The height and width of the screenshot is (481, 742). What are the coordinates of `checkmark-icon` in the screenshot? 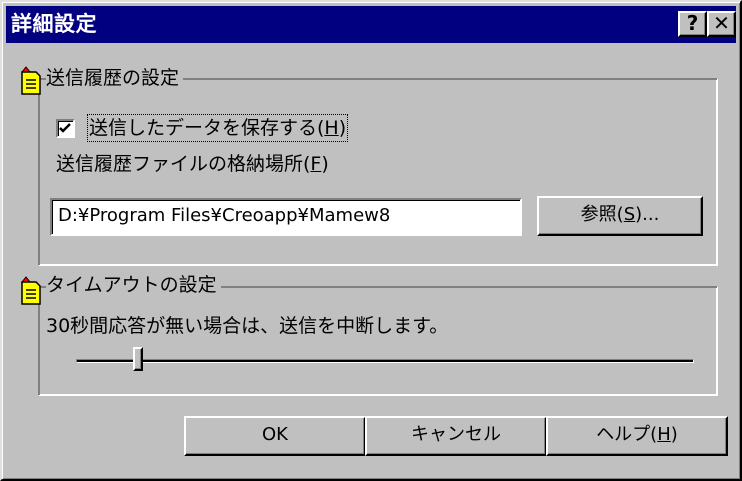 It's located at (65, 128).